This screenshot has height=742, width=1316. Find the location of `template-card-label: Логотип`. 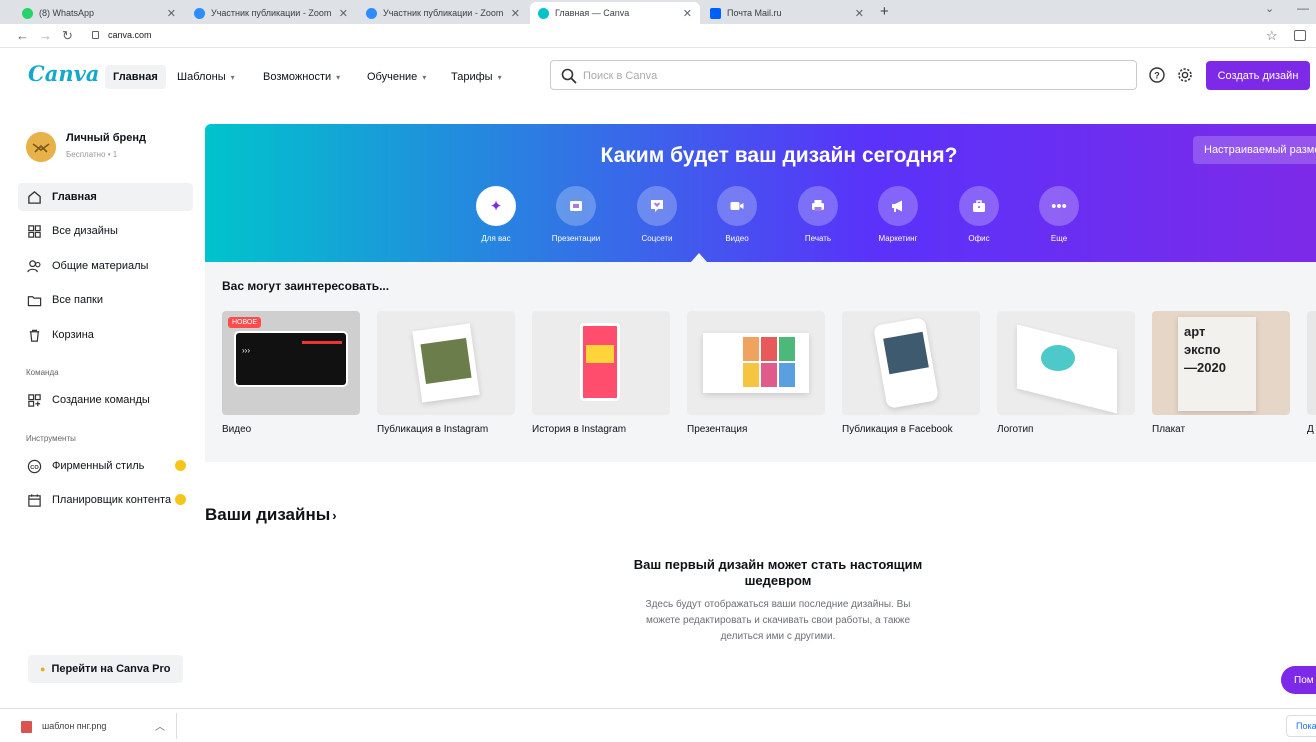

template-card-label: Логотип is located at coordinates (1015, 429).